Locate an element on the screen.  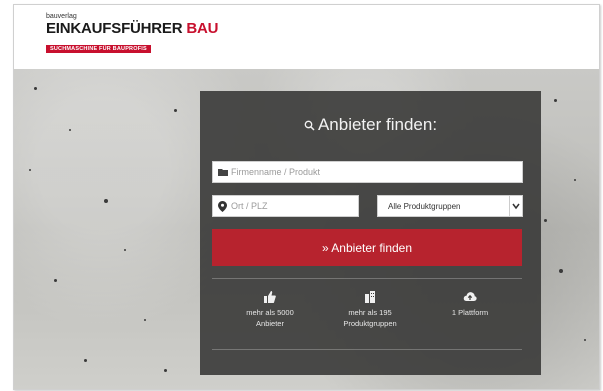
map-pin-icon is located at coordinates (222, 206).